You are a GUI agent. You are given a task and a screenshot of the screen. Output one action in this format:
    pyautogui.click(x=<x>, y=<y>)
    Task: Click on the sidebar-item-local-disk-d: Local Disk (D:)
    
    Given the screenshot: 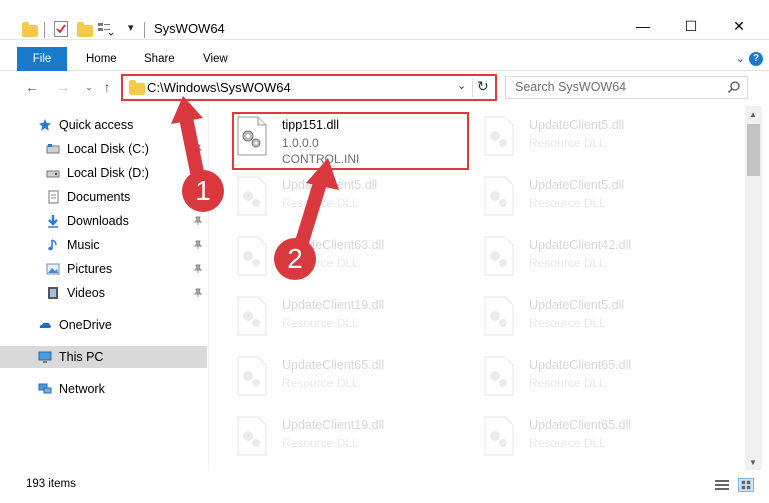 What is the action you would take?
    pyautogui.click(x=103, y=173)
    